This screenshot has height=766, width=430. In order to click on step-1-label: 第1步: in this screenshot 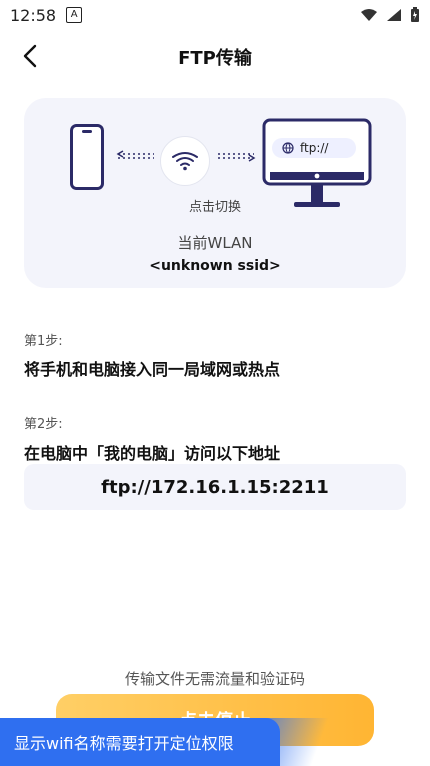, I will do `click(43, 341)`.